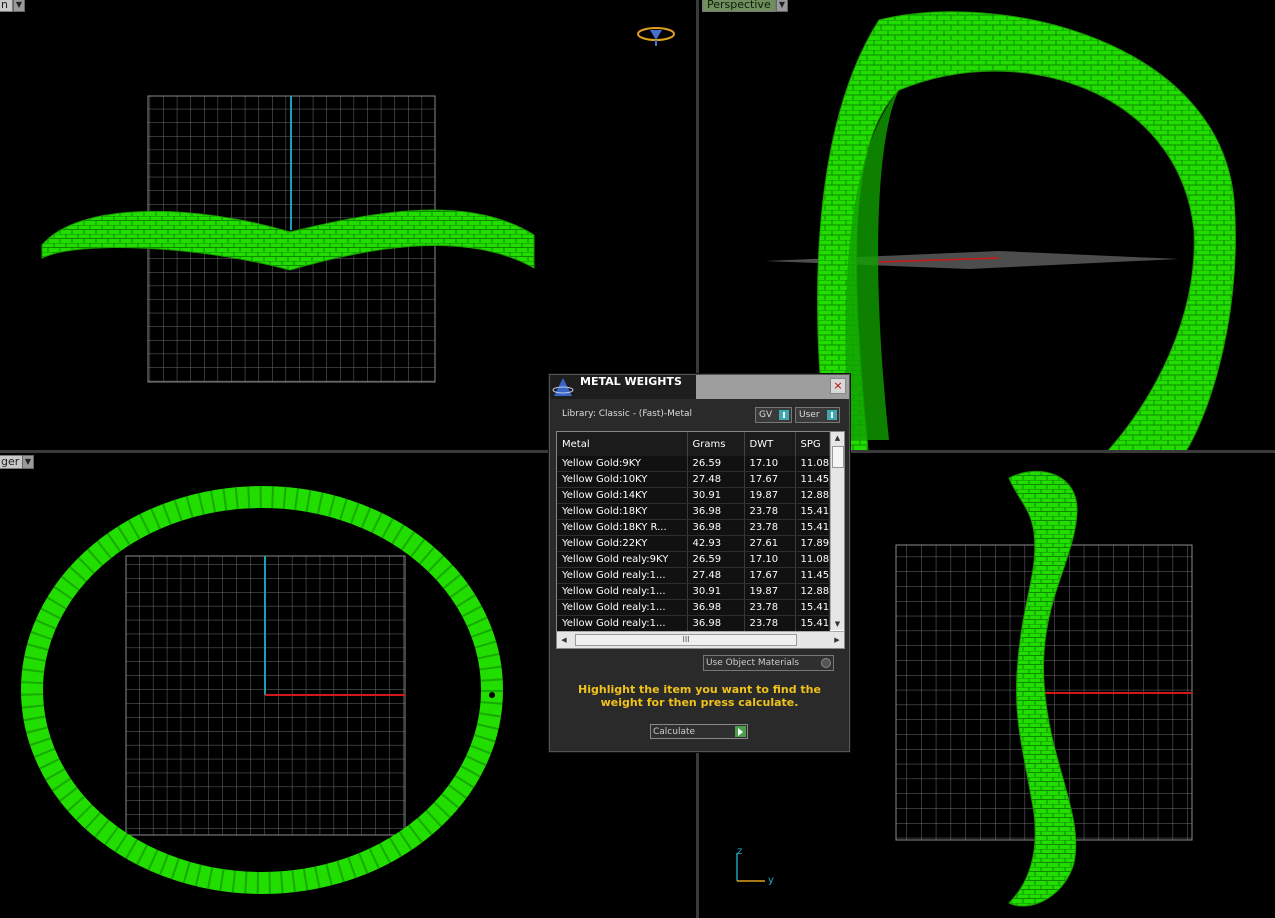  I want to click on column-header-grams: Grams, so click(716, 444).